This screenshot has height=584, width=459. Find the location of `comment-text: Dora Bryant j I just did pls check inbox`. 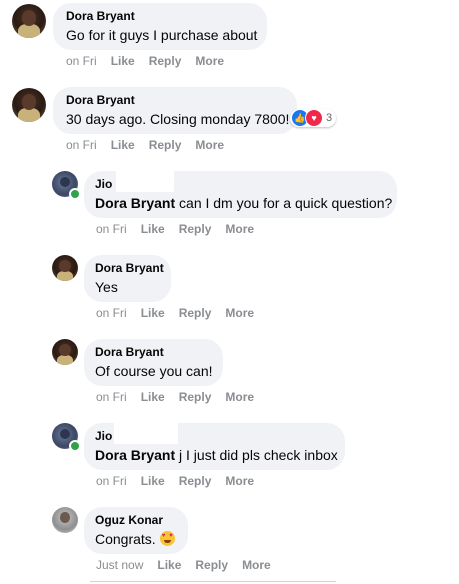

comment-text: Dora Bryant j I just did pls check inbox is located at coordinates (216, 455).